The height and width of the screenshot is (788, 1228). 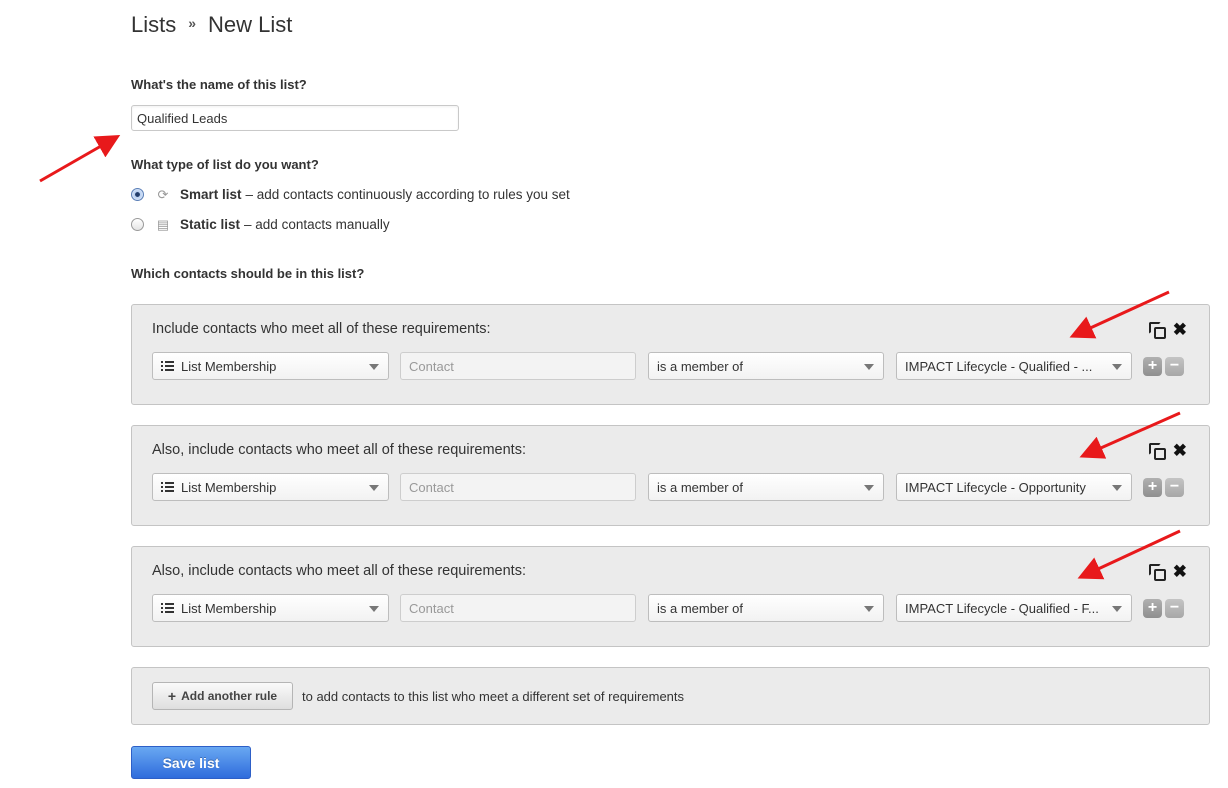 I want to click on breadcrumb-lists-link: Lists, so click(x=153, y=25).